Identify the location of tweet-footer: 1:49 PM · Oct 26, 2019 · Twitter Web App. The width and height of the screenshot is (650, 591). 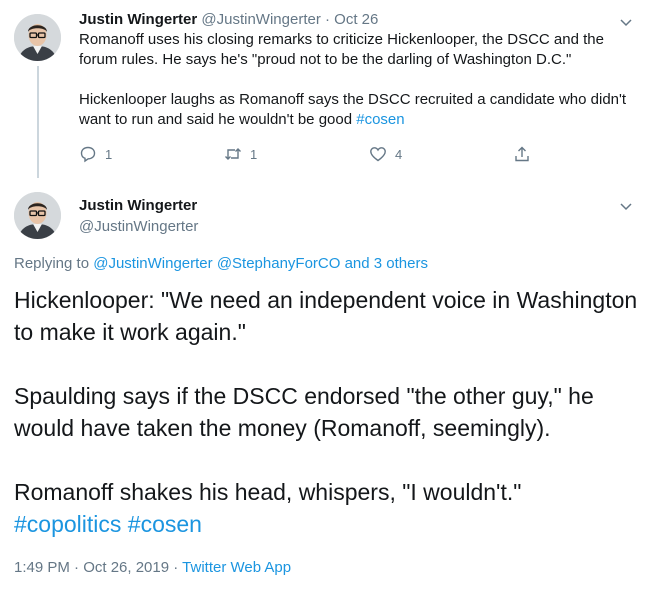
(152, 568).